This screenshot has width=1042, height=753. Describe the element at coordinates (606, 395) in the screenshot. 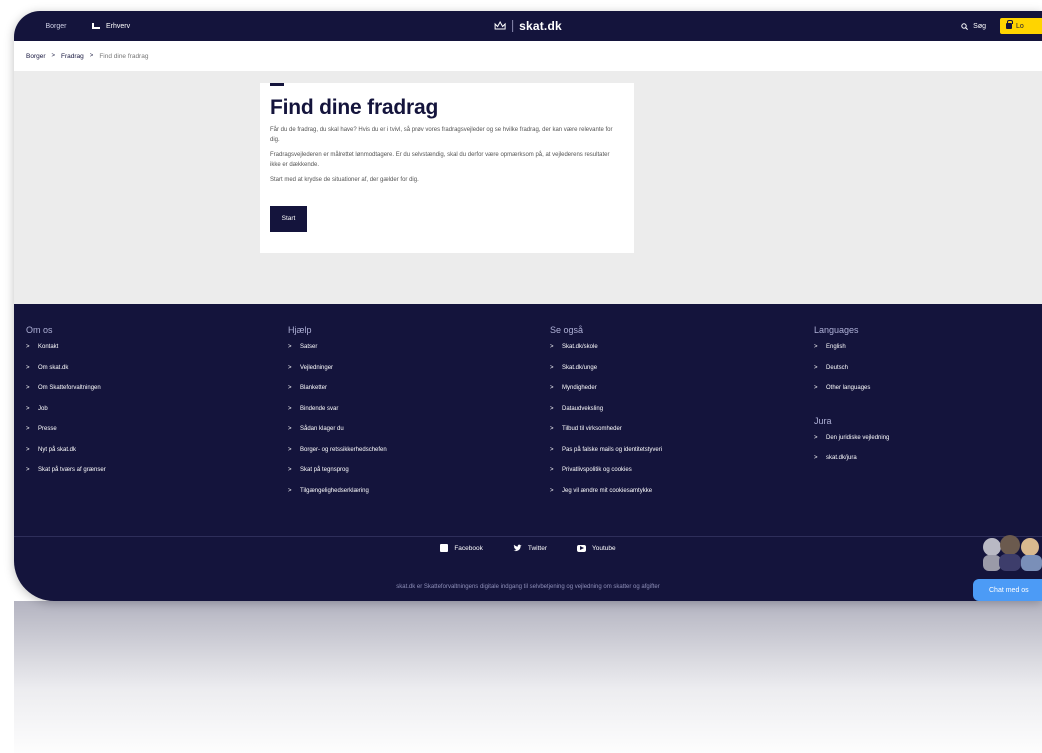

I see `footer-link: > Myndigheder` at that location.